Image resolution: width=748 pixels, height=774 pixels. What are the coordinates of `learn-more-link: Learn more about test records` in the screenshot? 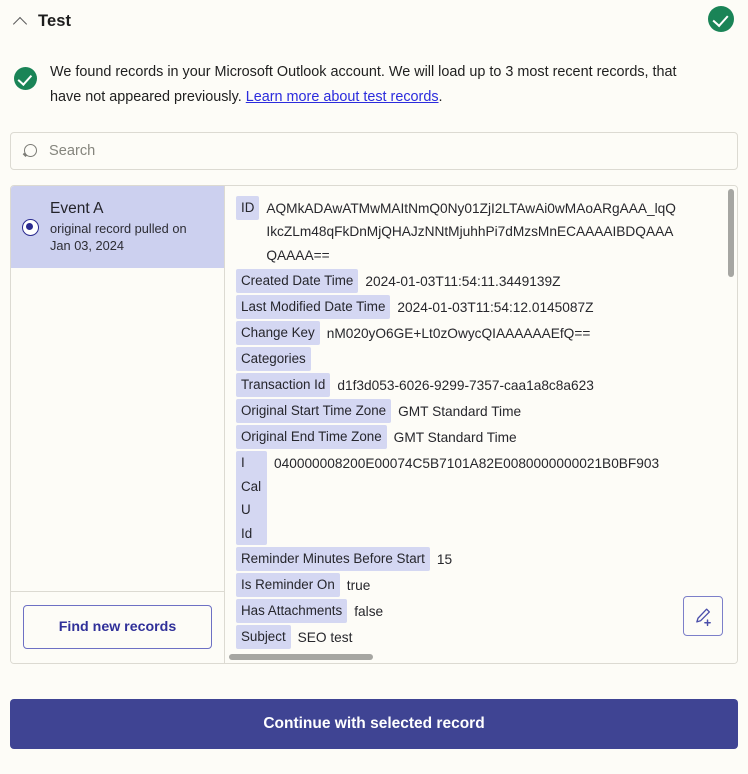 It's located at (342, 97).